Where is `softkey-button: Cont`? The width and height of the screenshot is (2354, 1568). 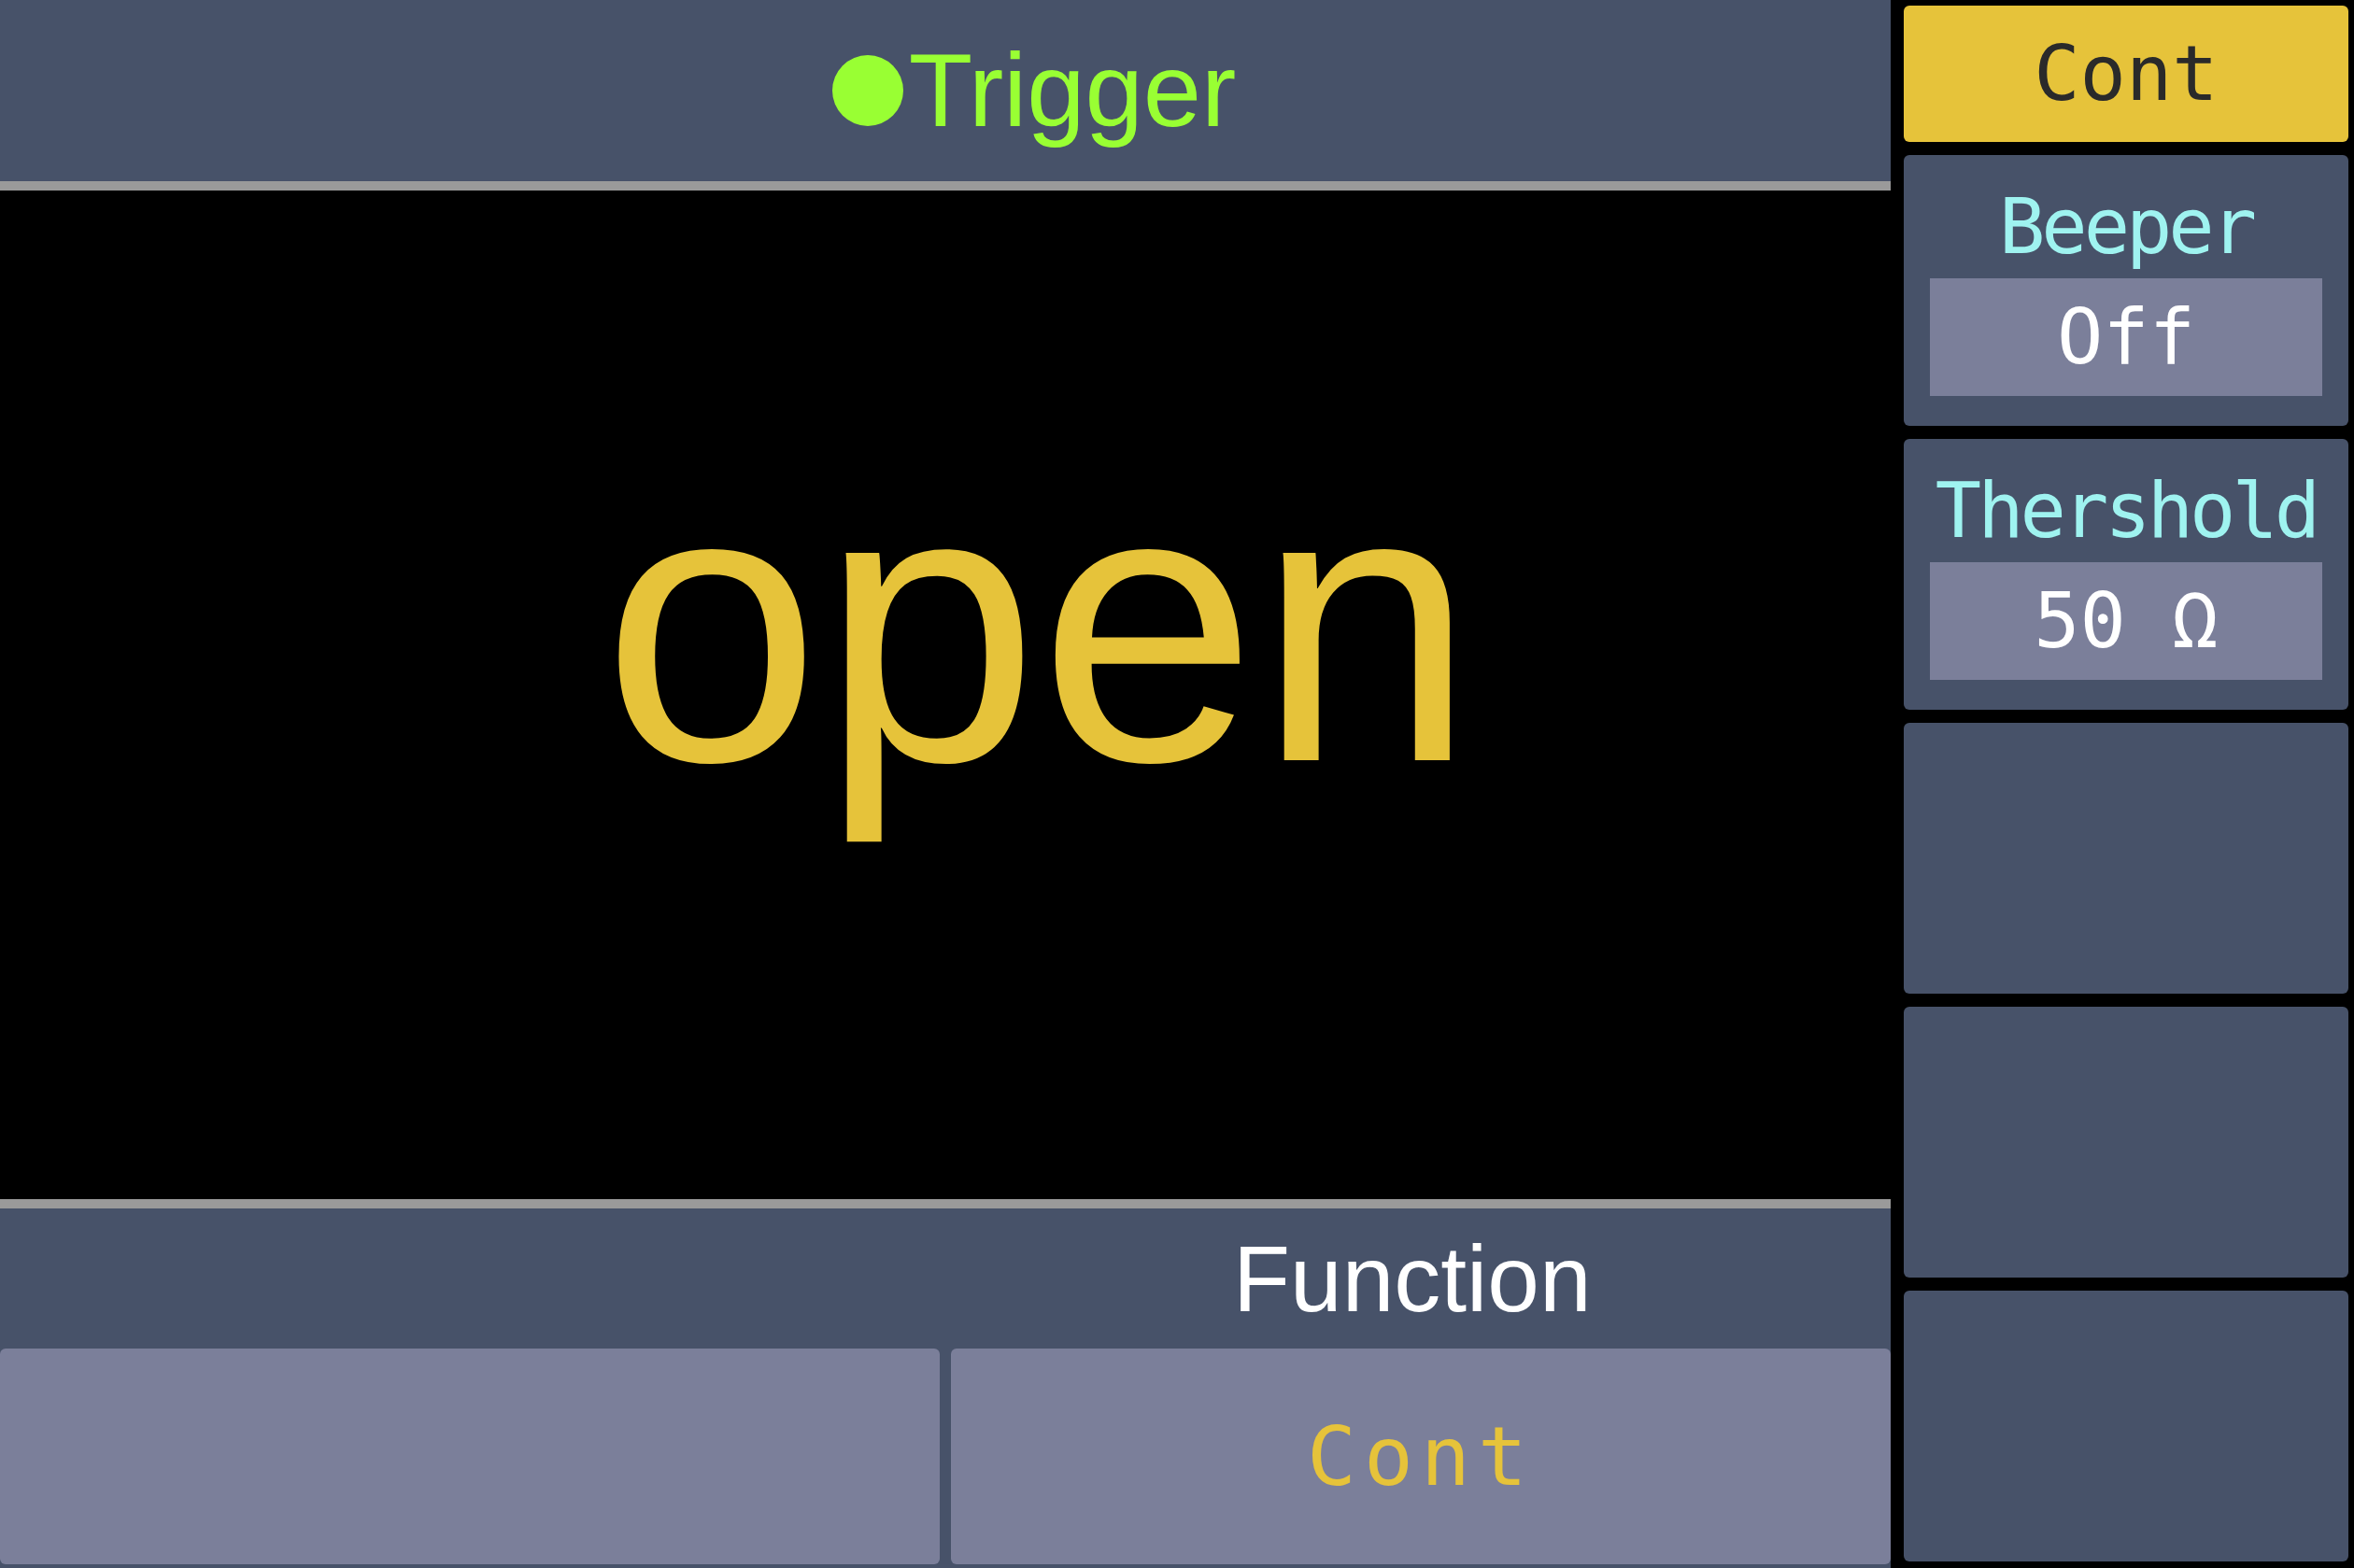 softkey-button: Cont is located at coordinates (2126, 74).